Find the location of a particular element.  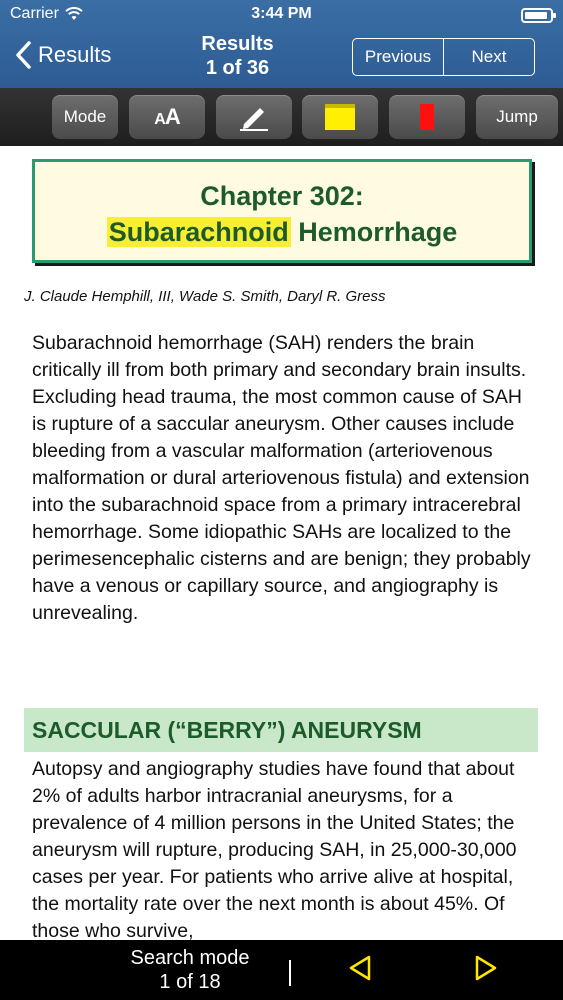

result-counter: 1 of 36 is located at coordinates (237, 68).